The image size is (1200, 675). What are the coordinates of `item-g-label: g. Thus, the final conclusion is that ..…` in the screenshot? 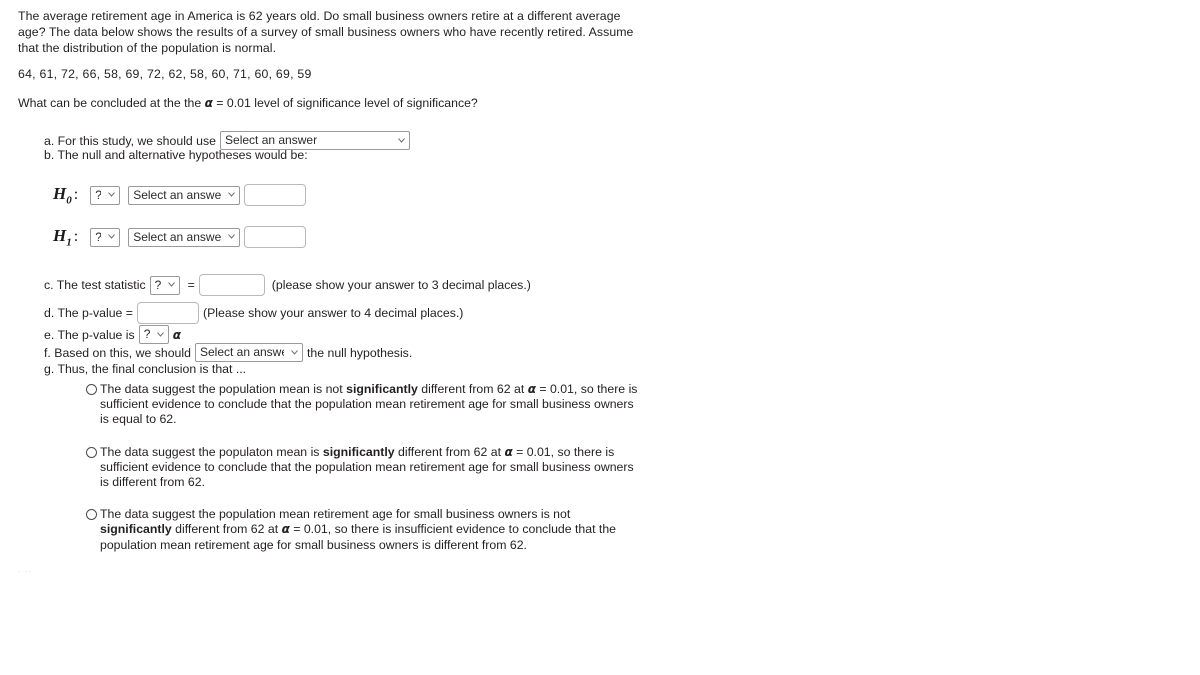 It's located at (145, 369).